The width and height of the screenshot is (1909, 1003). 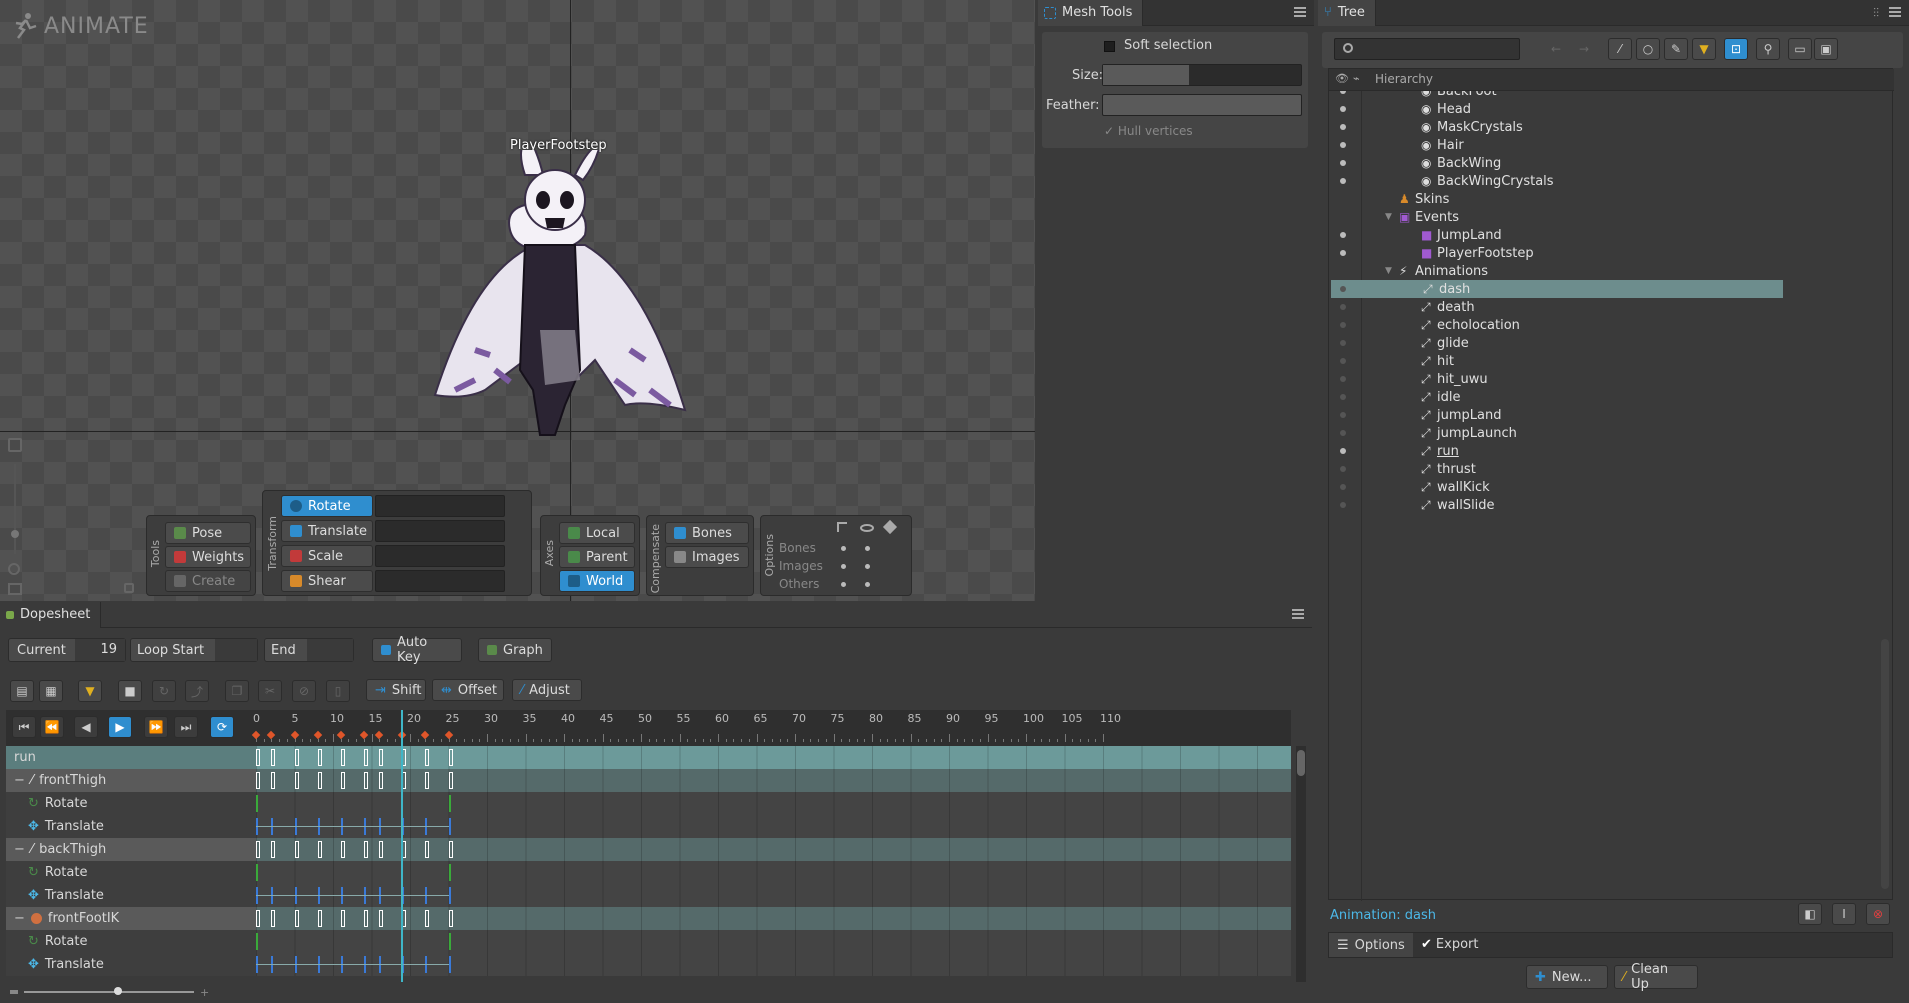 What do you see at coordinates (1300, 12) in the screenshot?
I see `menu-icon` at bounding box center [1300, 12].